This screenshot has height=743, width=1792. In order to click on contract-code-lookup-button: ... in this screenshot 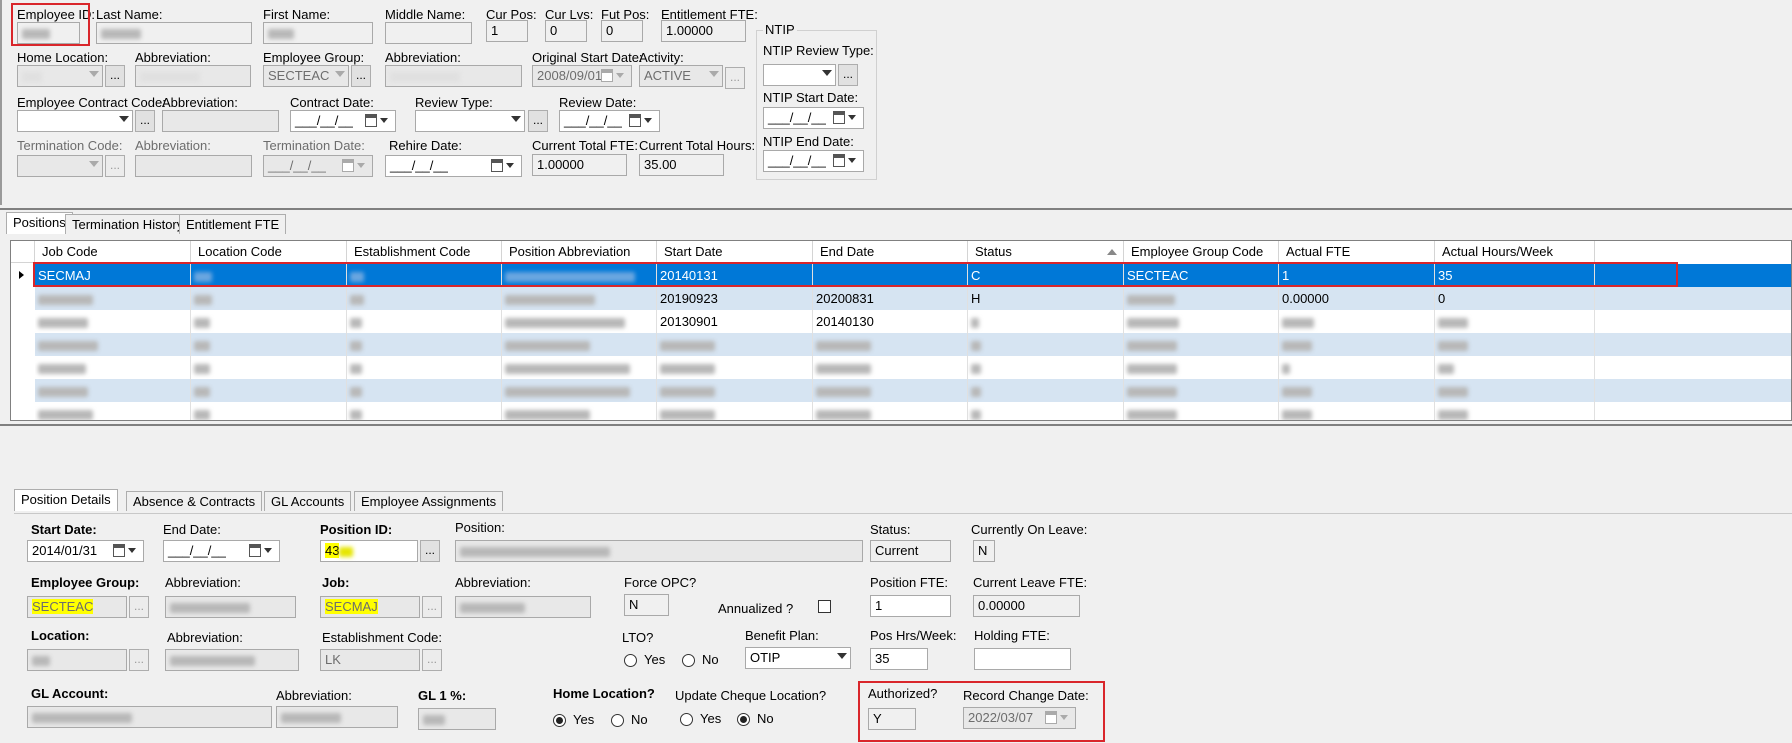, I will do `click(145, 121)`.